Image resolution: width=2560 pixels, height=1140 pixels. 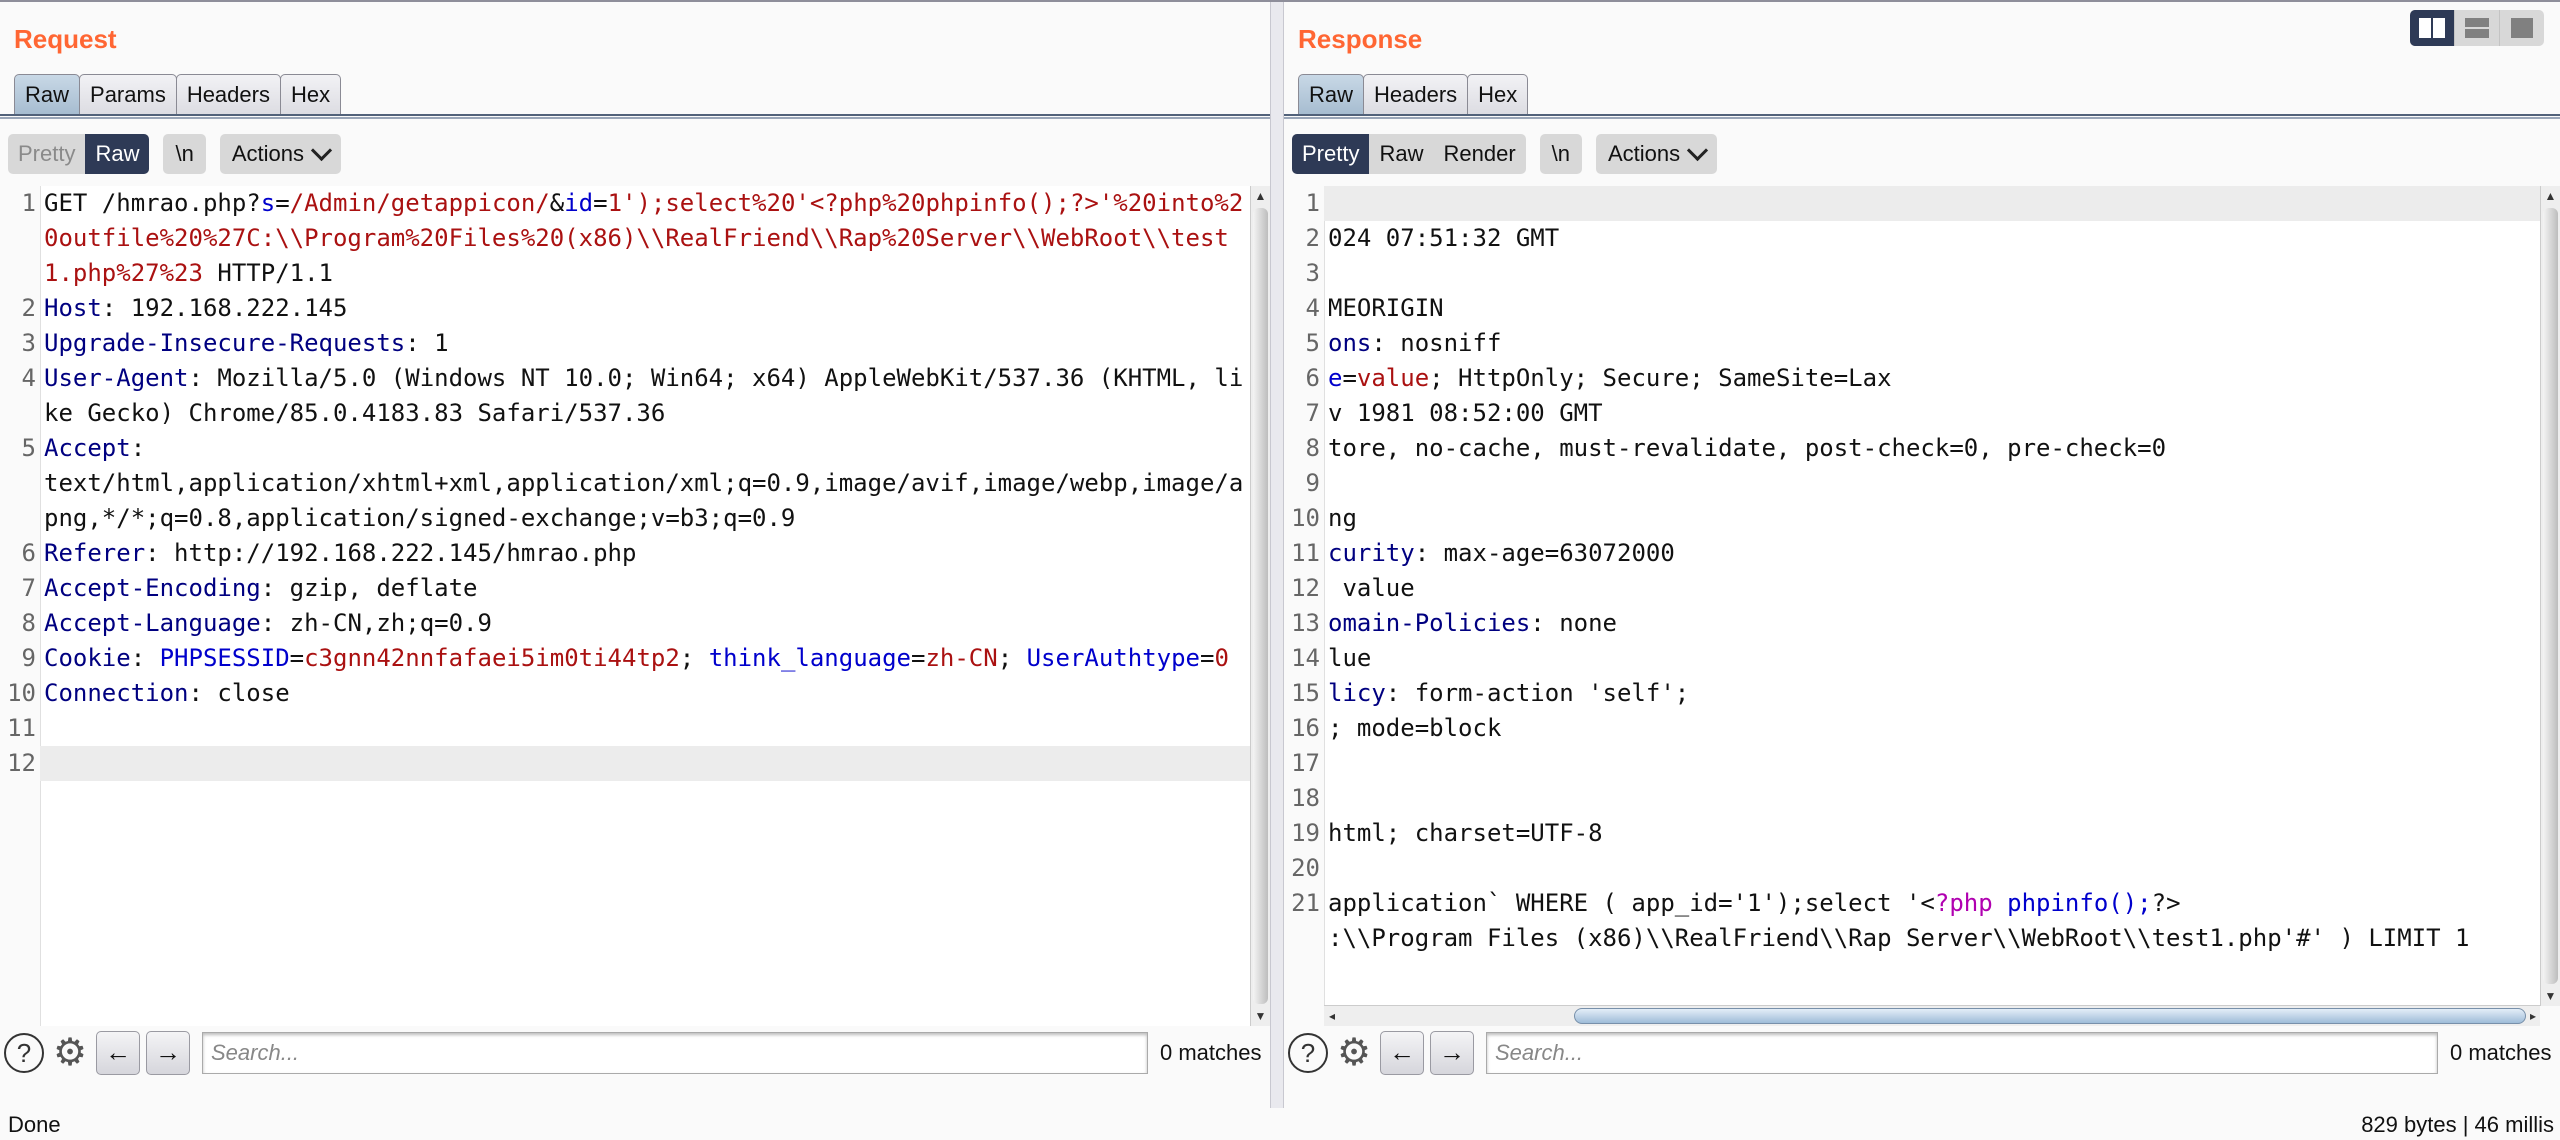 I want to click on horizontal-scrollbar-thumb, so click(x=2050, y=1016).